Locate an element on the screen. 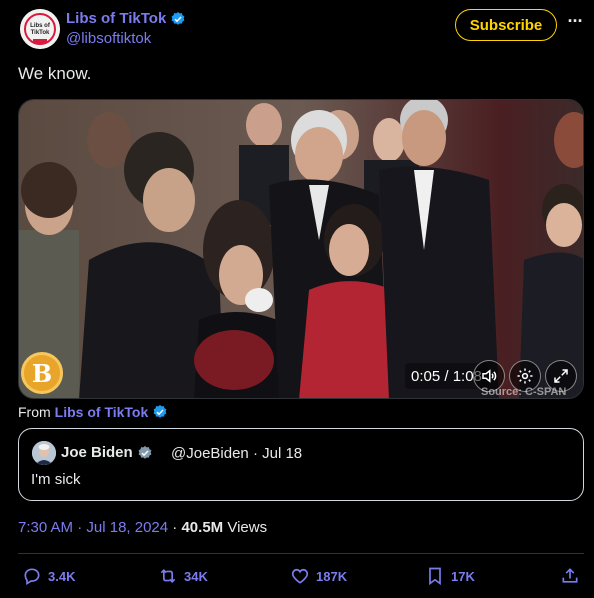 The width and height of the screenshot is (594, 598). author-avatar: Libs of TikTok is located at coordinates (40, 29).